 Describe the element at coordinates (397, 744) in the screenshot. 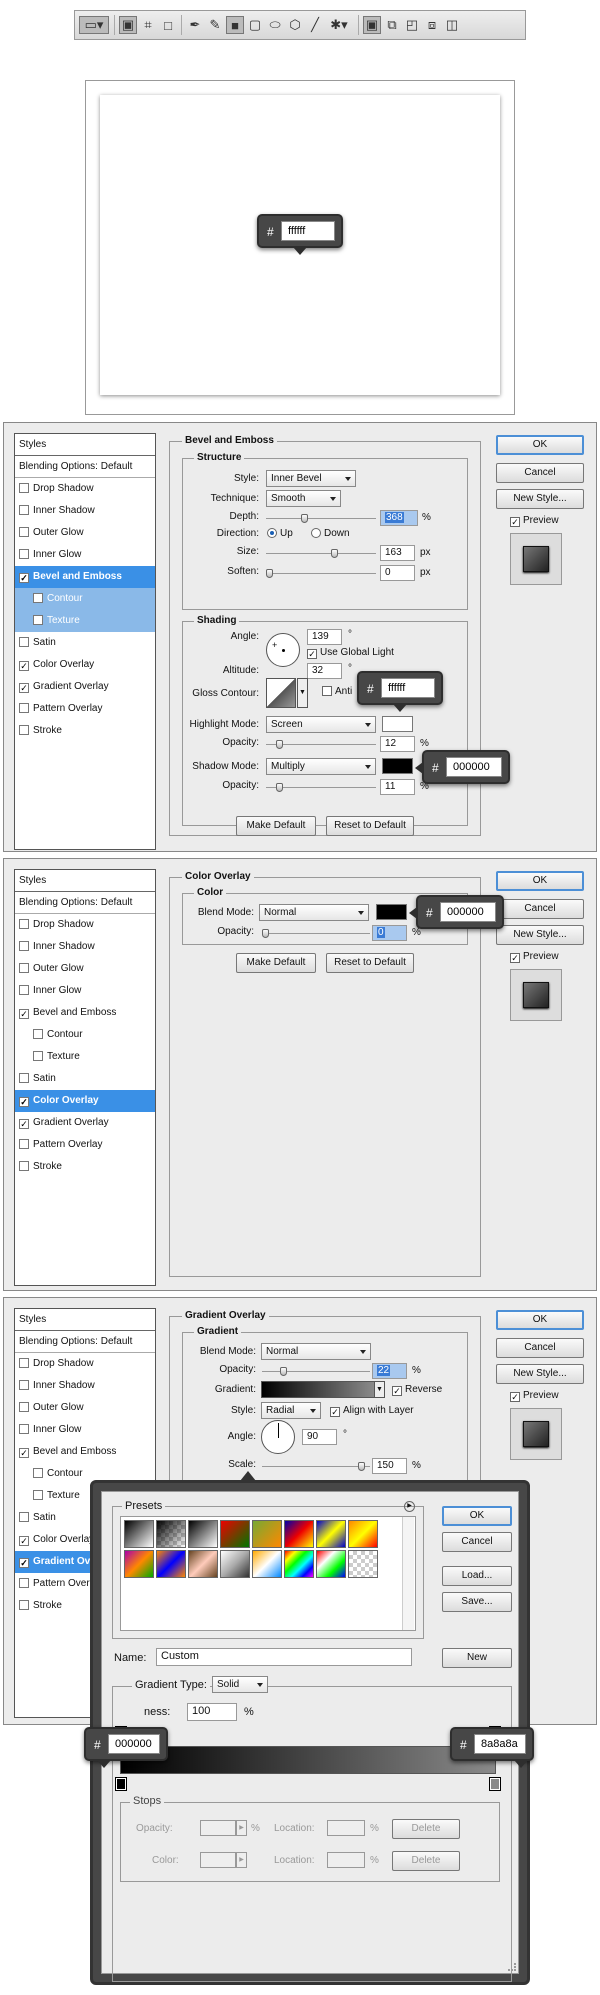

I see `highlight-opacity-input: 12` at that location.